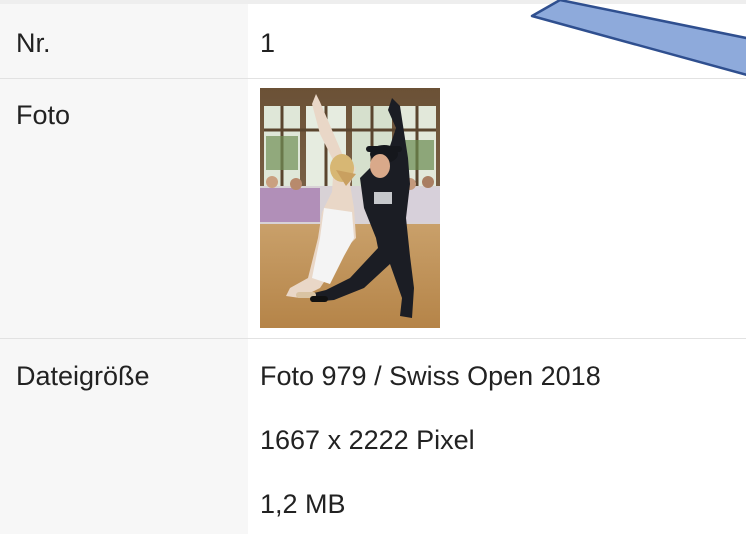 The width and height of the screenshot is (746, 534). I want to click on value-nr: 1, so click(268, 43).